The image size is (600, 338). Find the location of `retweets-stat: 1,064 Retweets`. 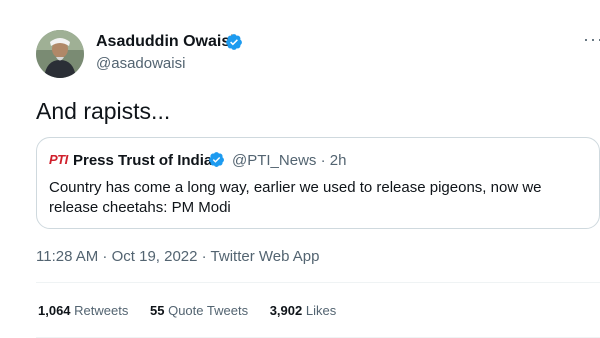

retweets-stat: 1,064 Retweets is located at coordinates (83, 310).